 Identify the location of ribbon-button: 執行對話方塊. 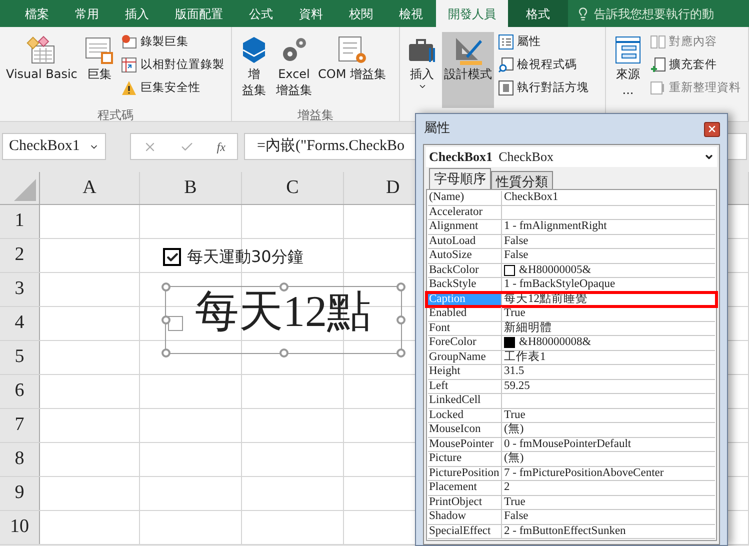
(543, 88).